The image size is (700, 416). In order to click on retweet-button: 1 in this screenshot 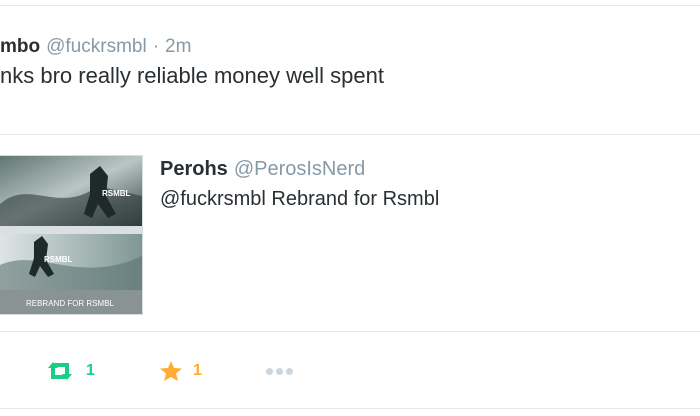, I will do `click(69, 371)`.